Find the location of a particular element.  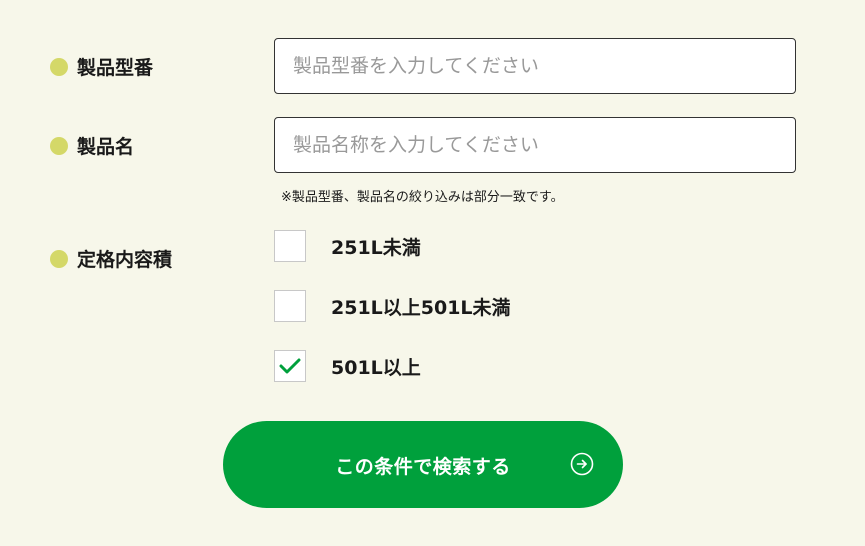

model-number-input is located at coordinates (535, 66).